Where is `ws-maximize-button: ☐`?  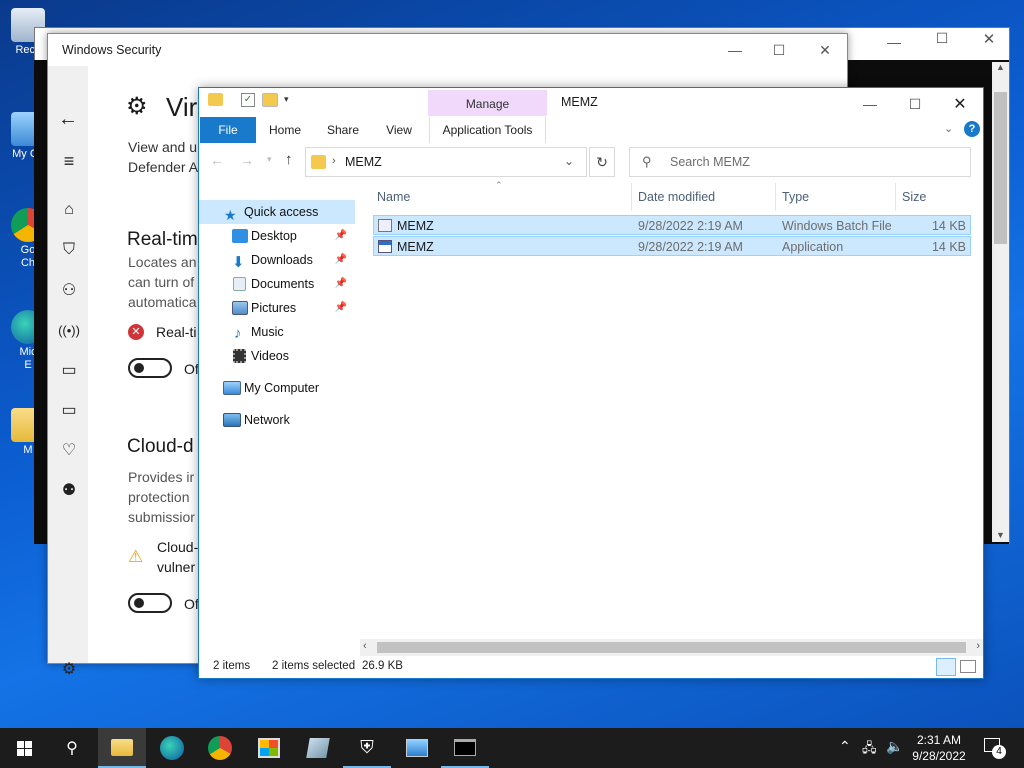 ws-maximize-button: ☐ is located at coordinates (779, 50).